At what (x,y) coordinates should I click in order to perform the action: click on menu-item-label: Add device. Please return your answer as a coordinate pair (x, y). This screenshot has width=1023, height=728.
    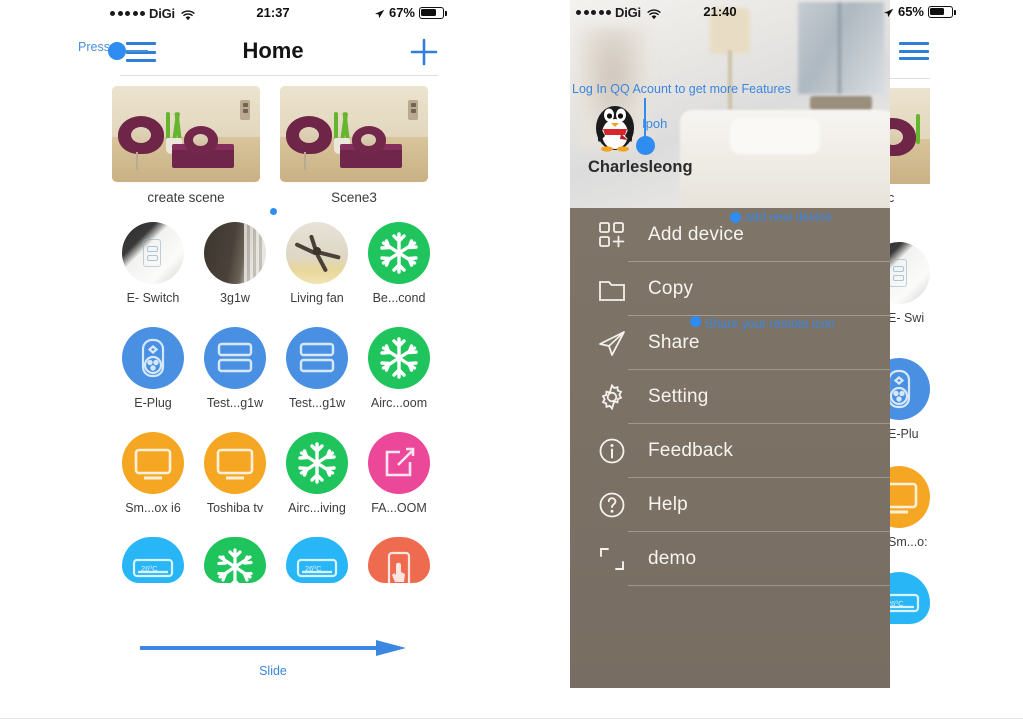
    Looking at the image, I should click on (696, 234).